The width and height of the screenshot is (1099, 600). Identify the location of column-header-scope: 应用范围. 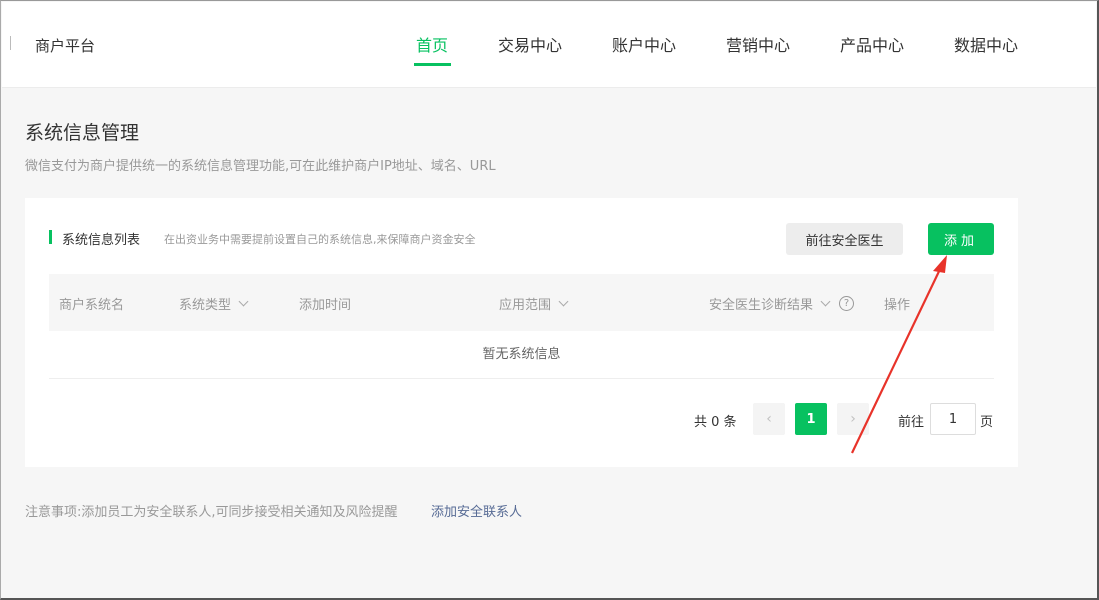
(534, 303).